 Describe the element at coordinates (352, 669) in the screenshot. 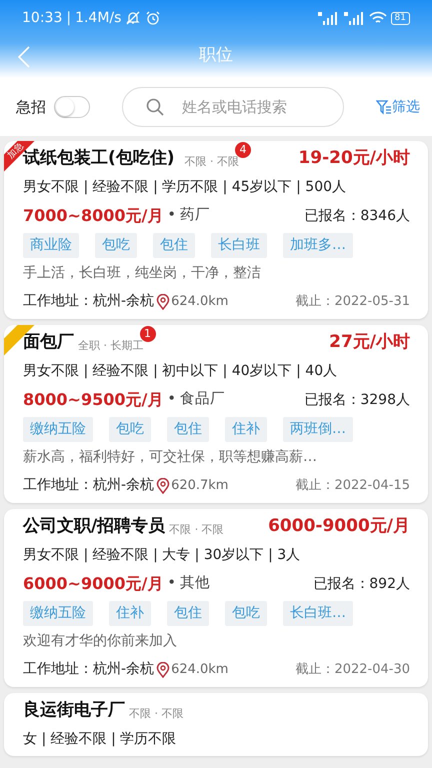

I see `deadline-text: 截止：2022-04-30` at that location.